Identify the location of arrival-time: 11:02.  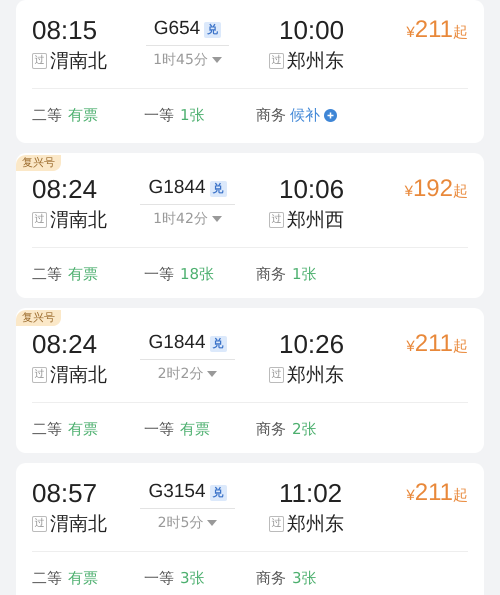
(310, 493).